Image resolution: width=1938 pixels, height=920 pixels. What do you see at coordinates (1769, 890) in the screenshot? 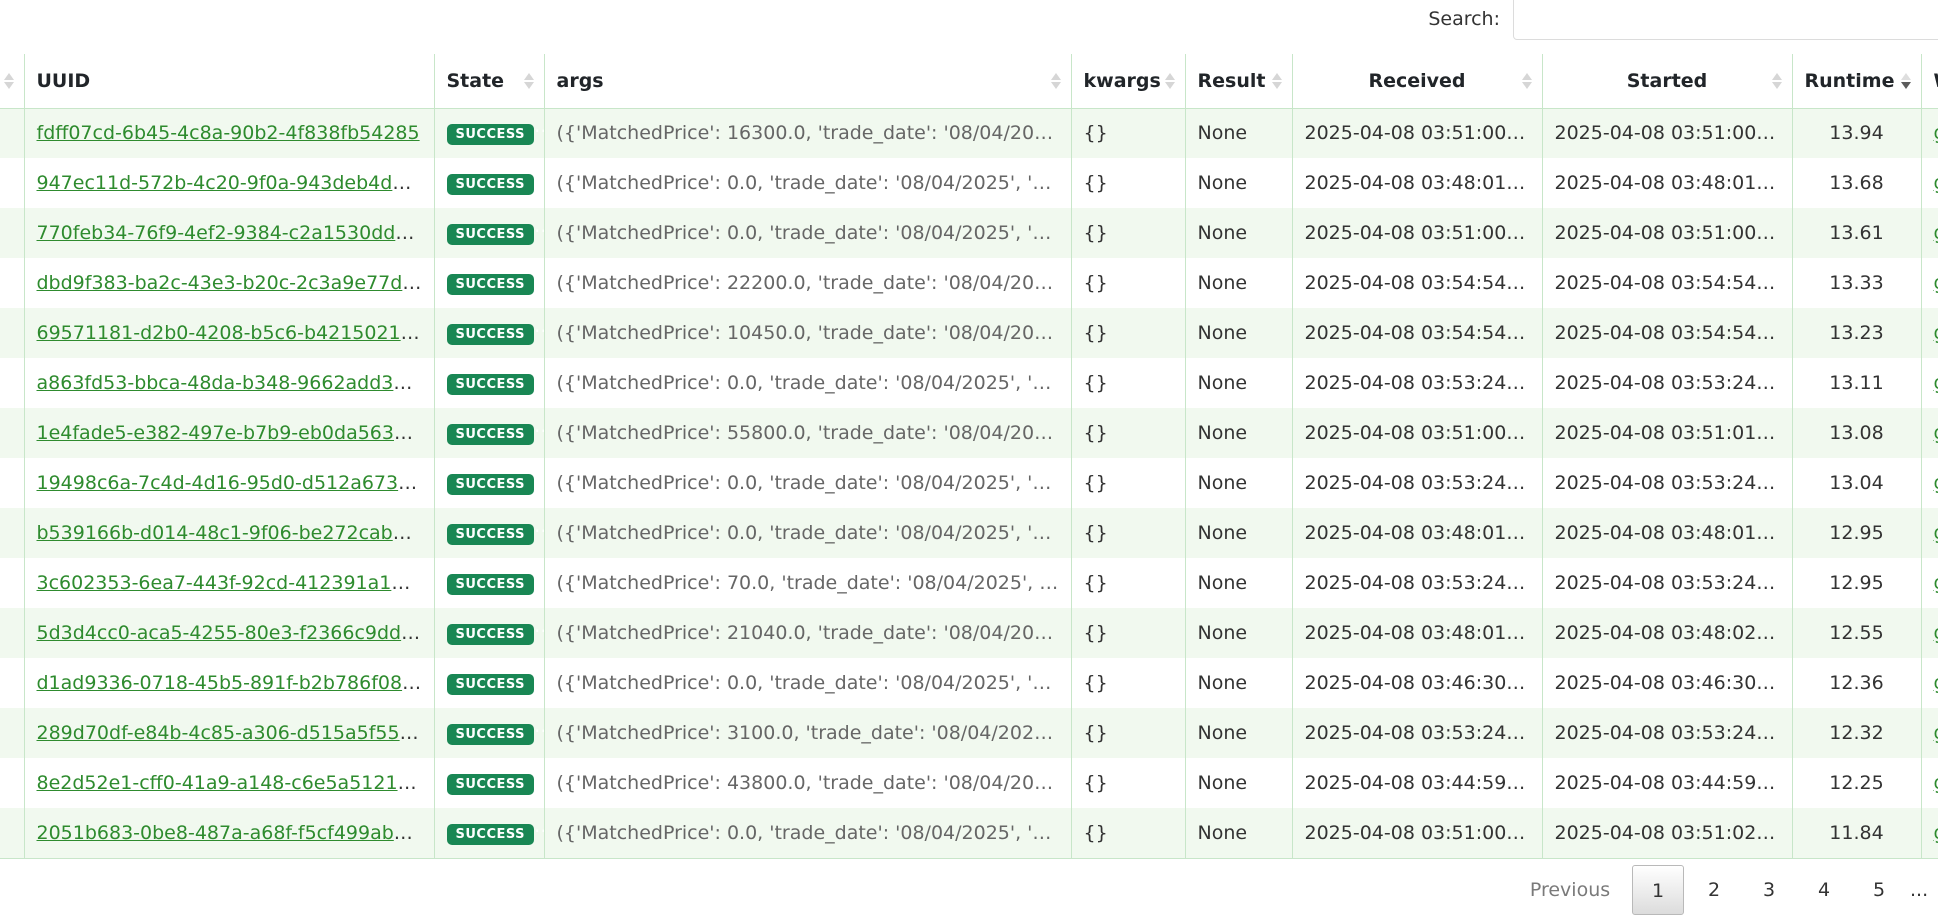
I see `page-button-3: 3` at bounding box center [1769, 890].